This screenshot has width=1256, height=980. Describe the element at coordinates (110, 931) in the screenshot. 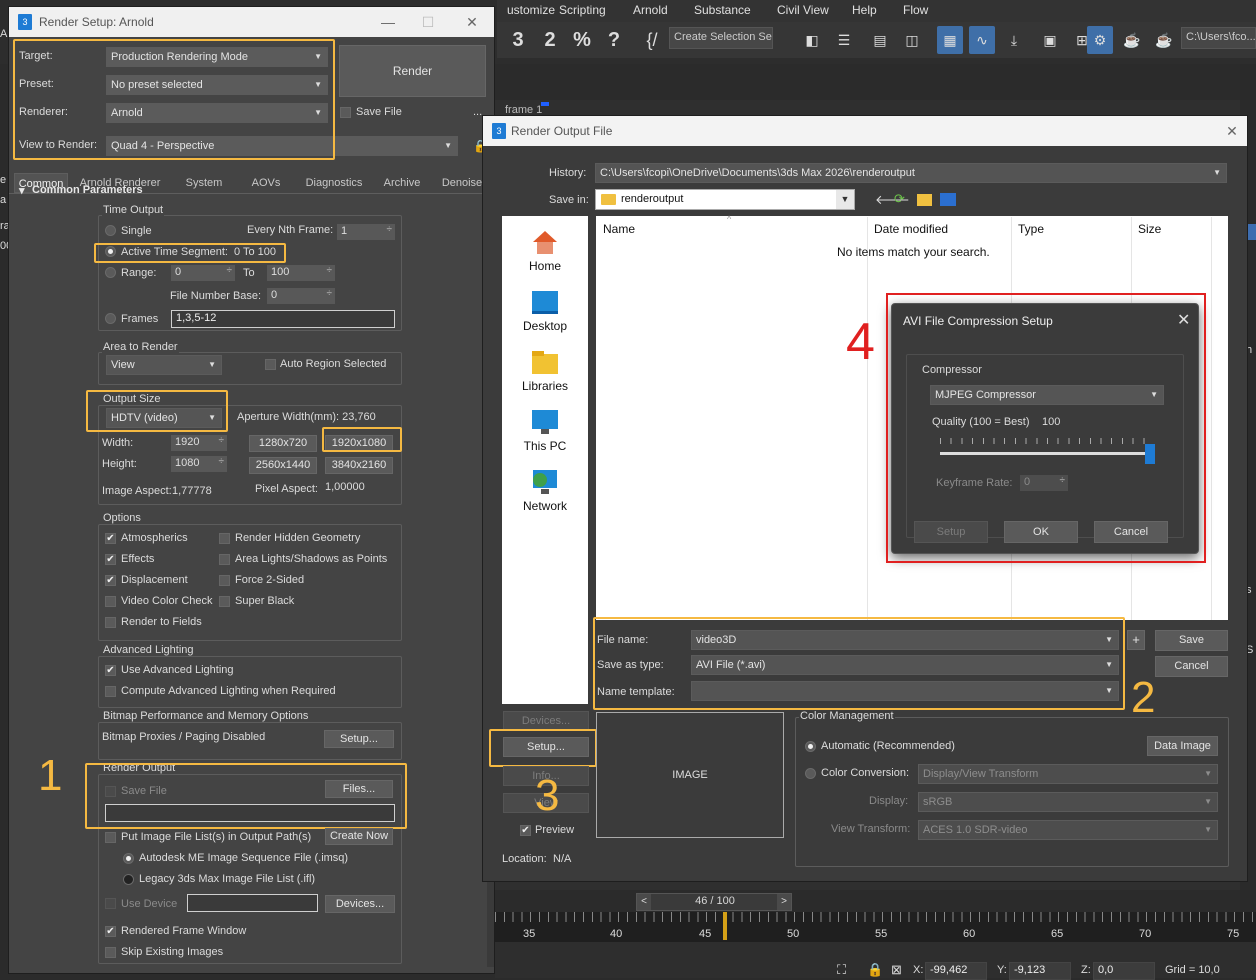

I see `rendered-frame-window-checkbox: ✔` at that location.